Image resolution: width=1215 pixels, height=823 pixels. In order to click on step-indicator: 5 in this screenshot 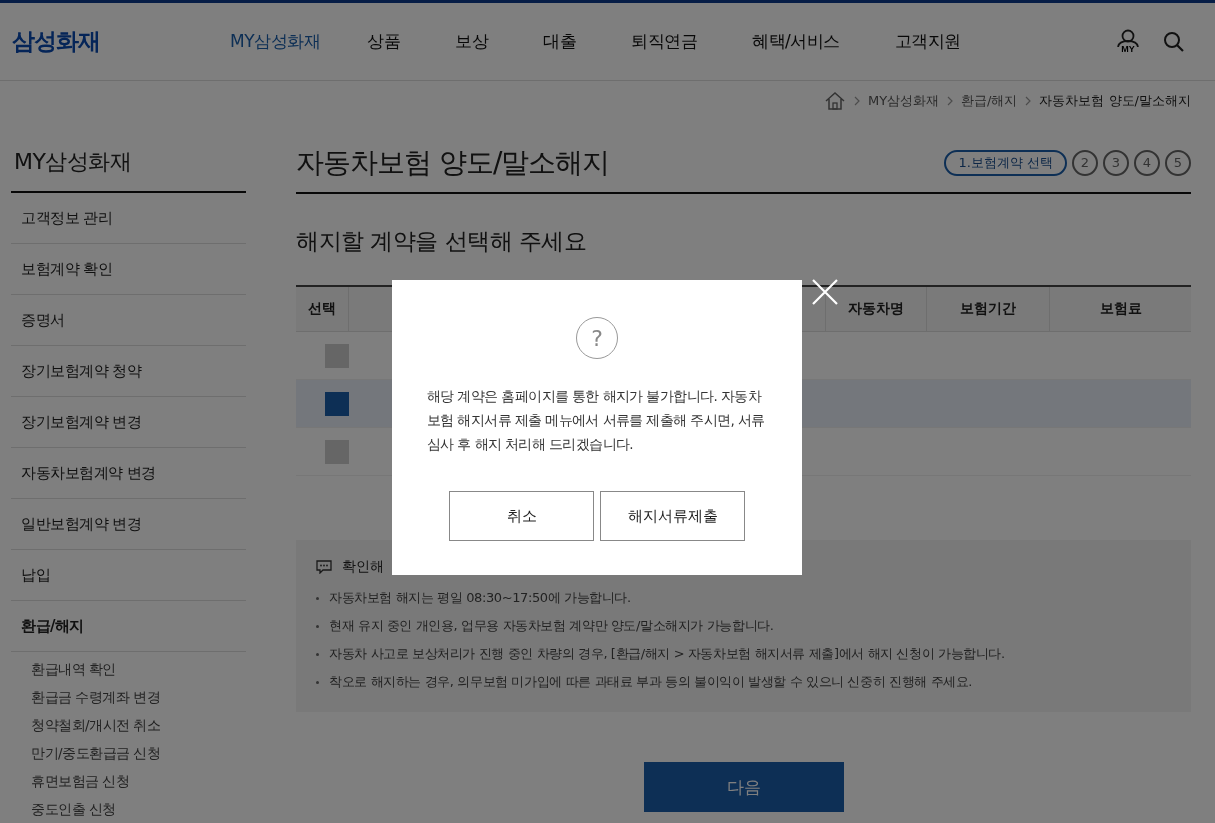, I will do `click(1178, 162)`.